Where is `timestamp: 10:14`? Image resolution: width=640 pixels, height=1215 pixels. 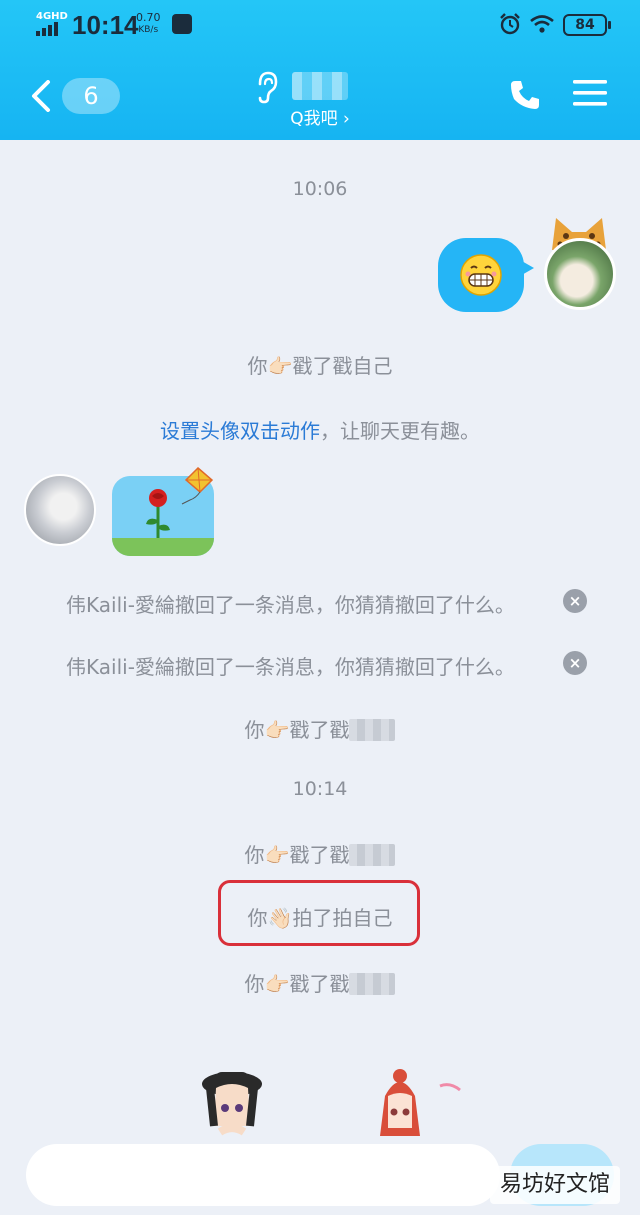 timestamp: 10:14 is located at coordinates (320, 789).